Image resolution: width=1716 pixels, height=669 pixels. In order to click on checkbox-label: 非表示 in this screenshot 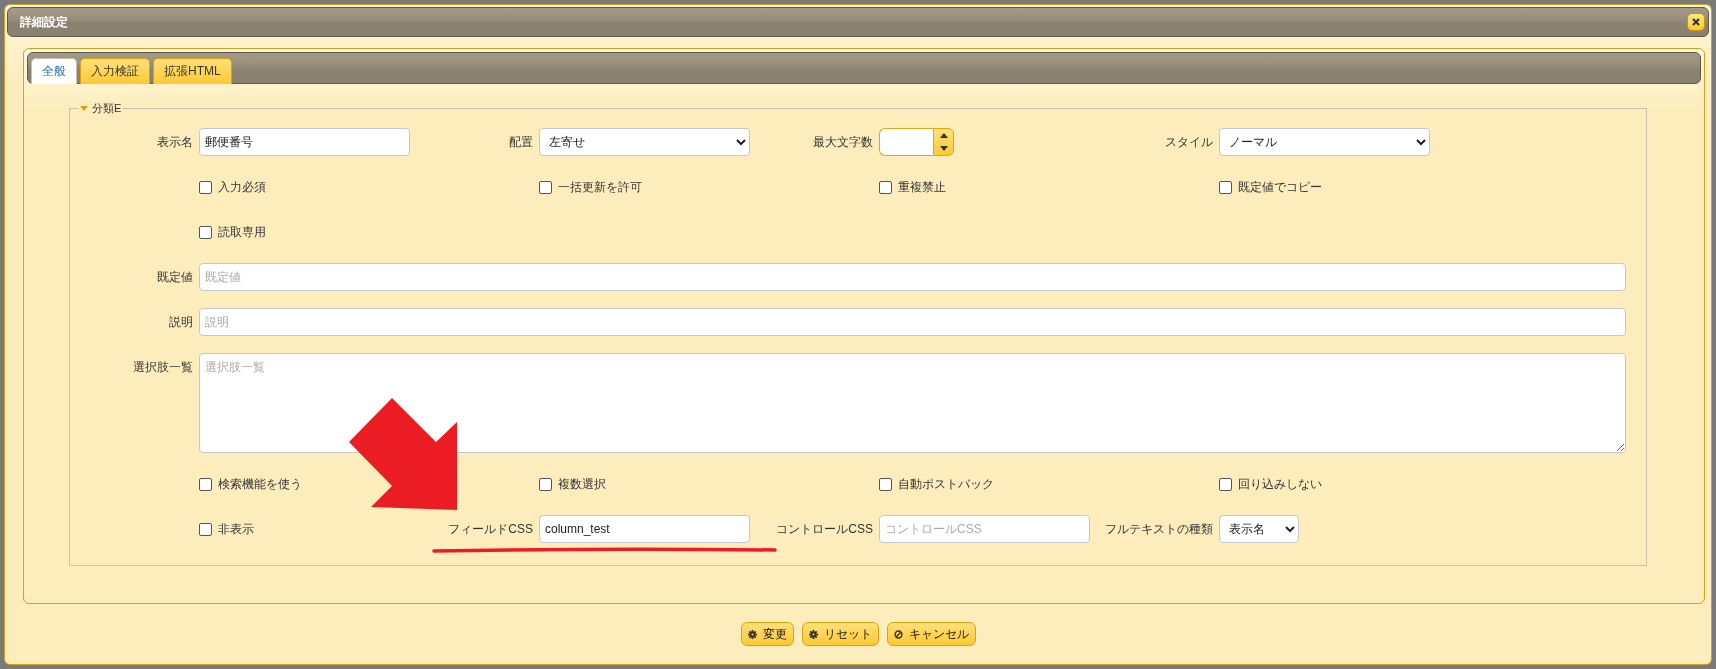, I will do `click(236, 529)`.